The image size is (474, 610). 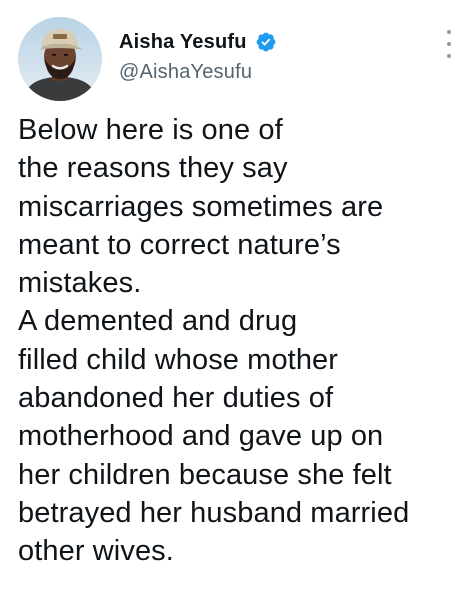 What do you see at coordinates (96, 551) in the screenshot?
I see `tweet-text-line: other wives.` at bounding box center [96, 551].